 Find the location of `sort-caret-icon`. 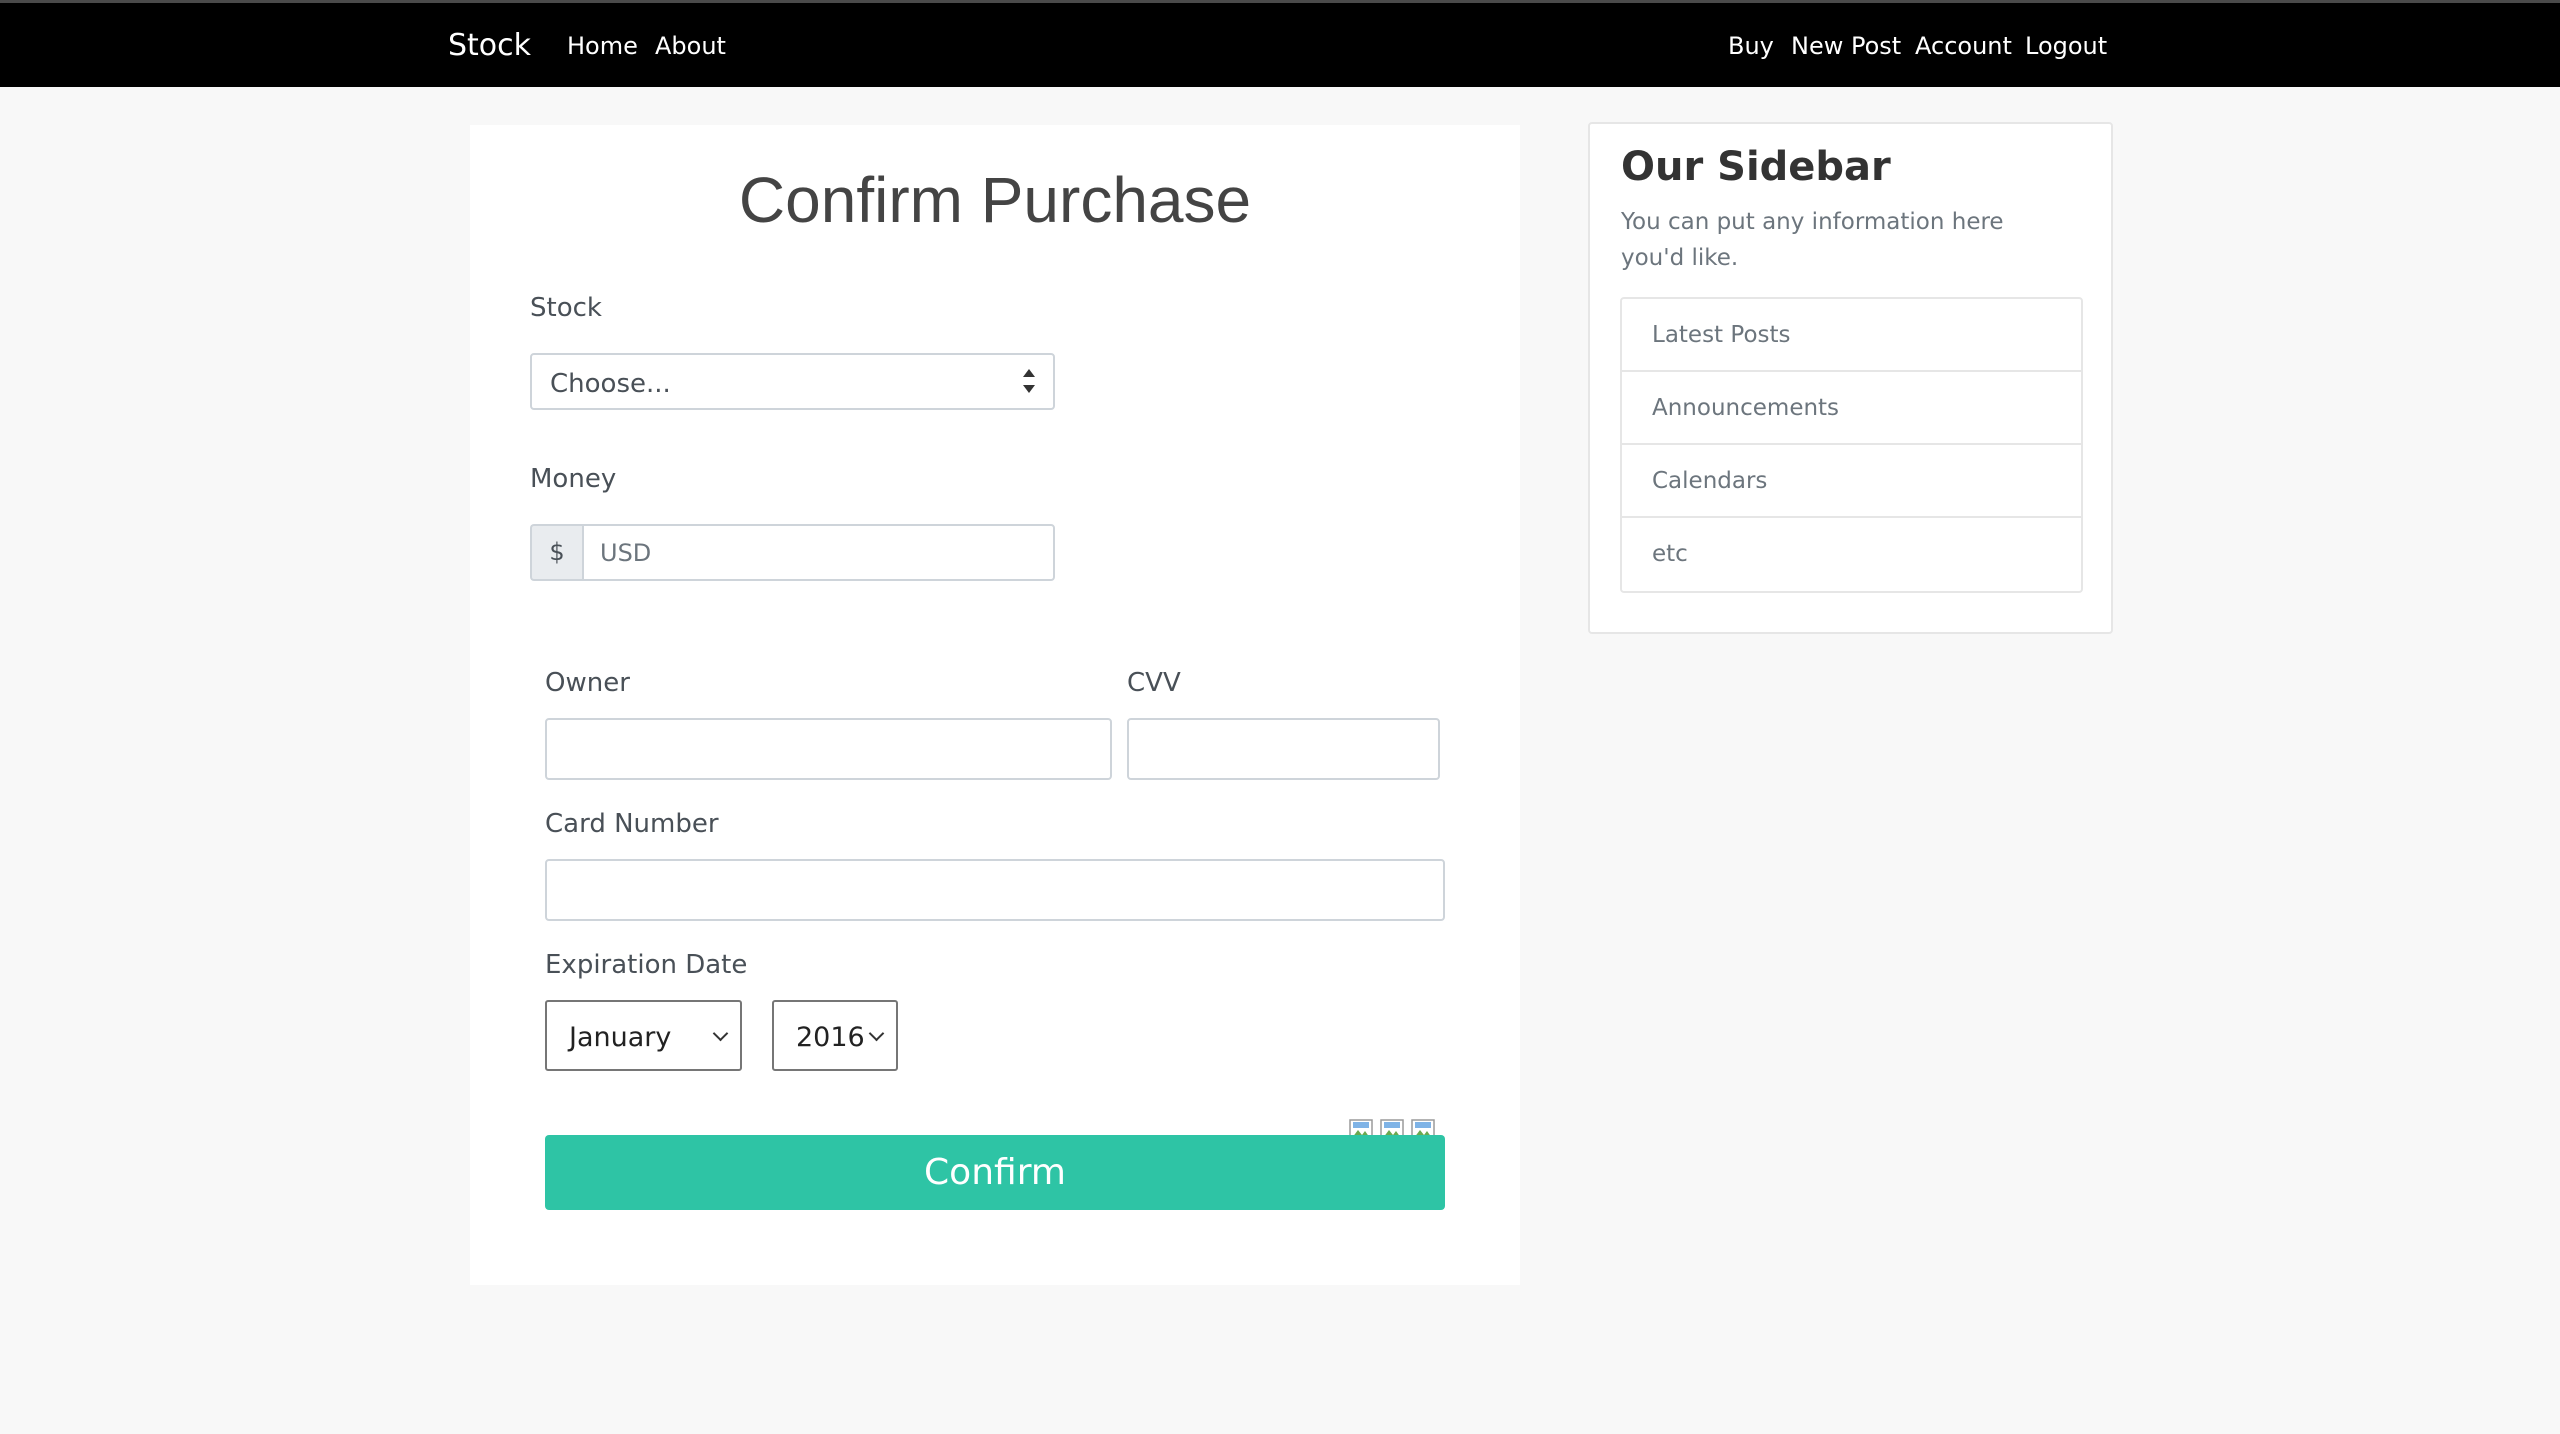

sort-caret-icon is located at coordinates (1029, 381).